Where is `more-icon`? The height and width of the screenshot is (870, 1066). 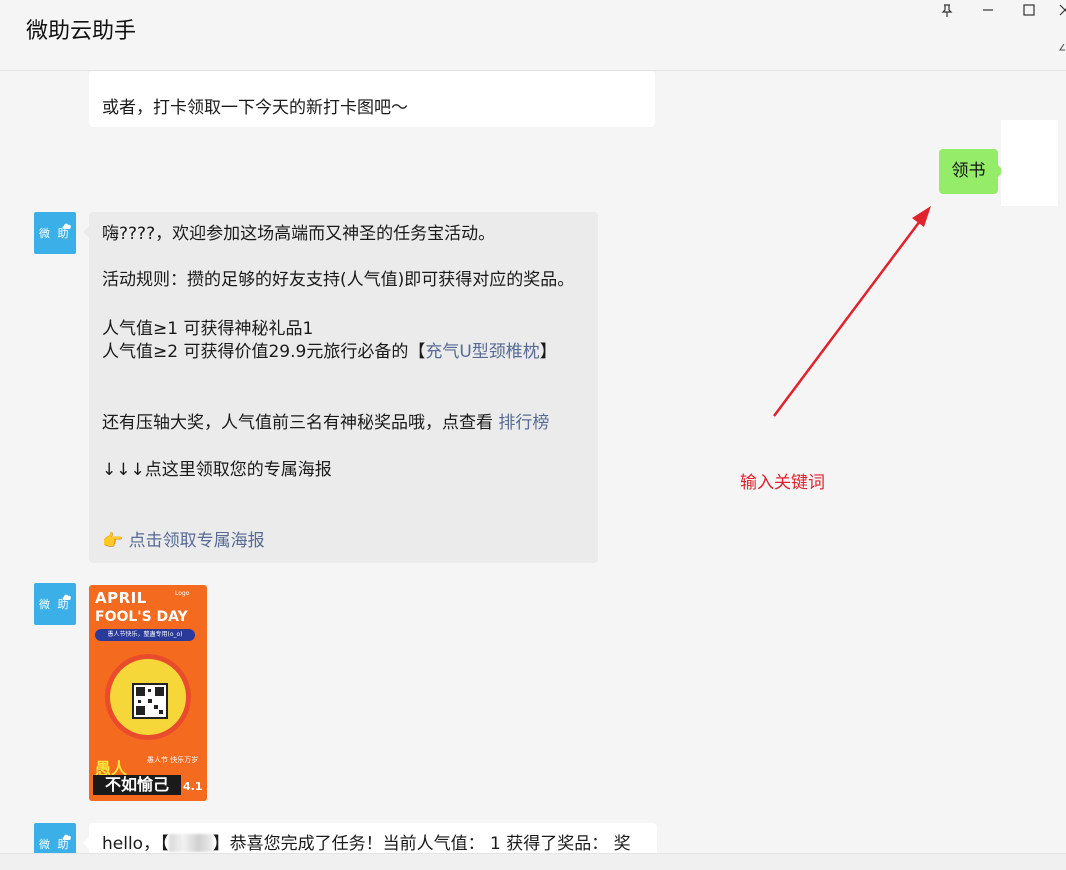
more-icon is located at coordinates (1062, 48).